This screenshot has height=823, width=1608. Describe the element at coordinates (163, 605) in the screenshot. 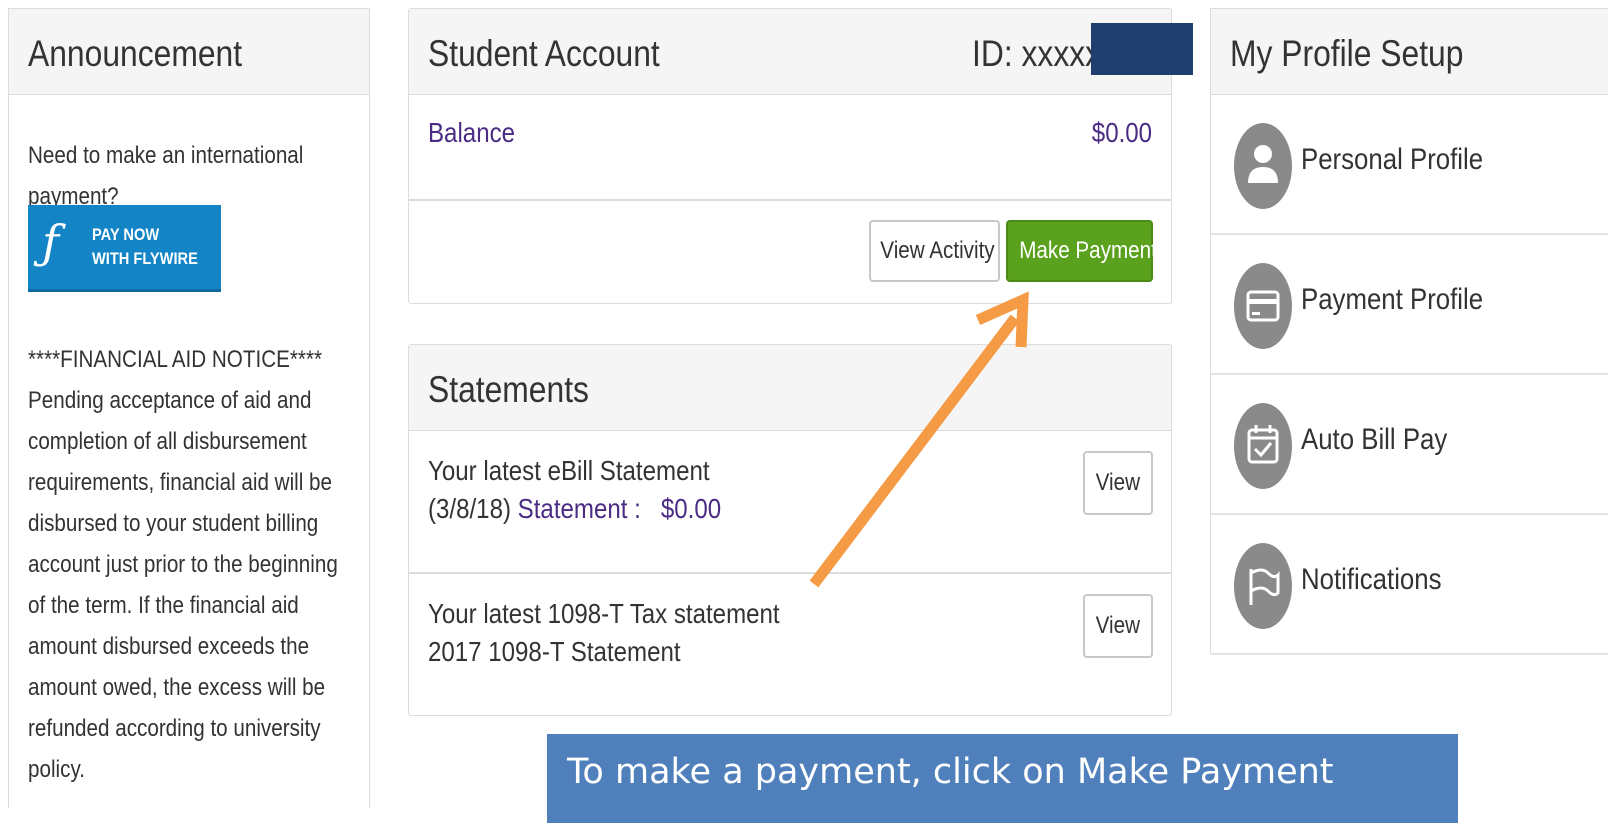

I see `notice-line: of the term. If the financial aid` at that location.